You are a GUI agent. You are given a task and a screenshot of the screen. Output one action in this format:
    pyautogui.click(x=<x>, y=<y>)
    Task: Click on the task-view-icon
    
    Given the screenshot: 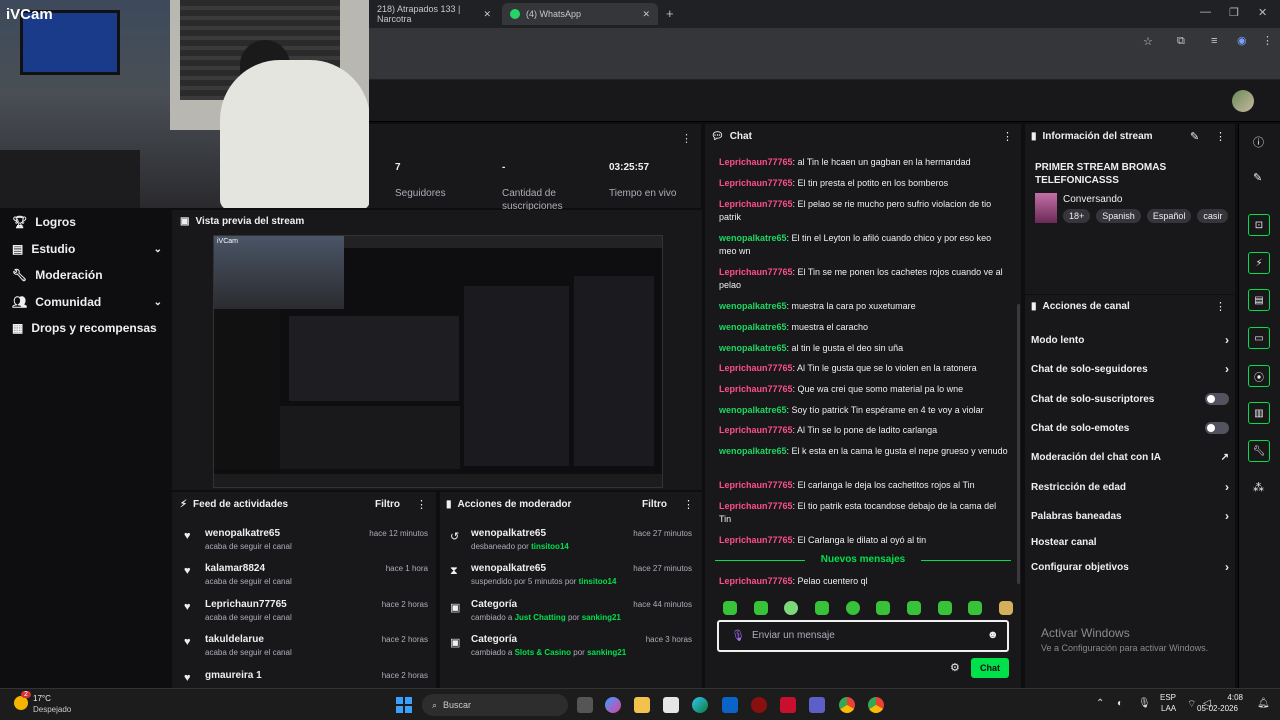 What is the action you would take?
    pyautogui.click(x=585, y=705)
    